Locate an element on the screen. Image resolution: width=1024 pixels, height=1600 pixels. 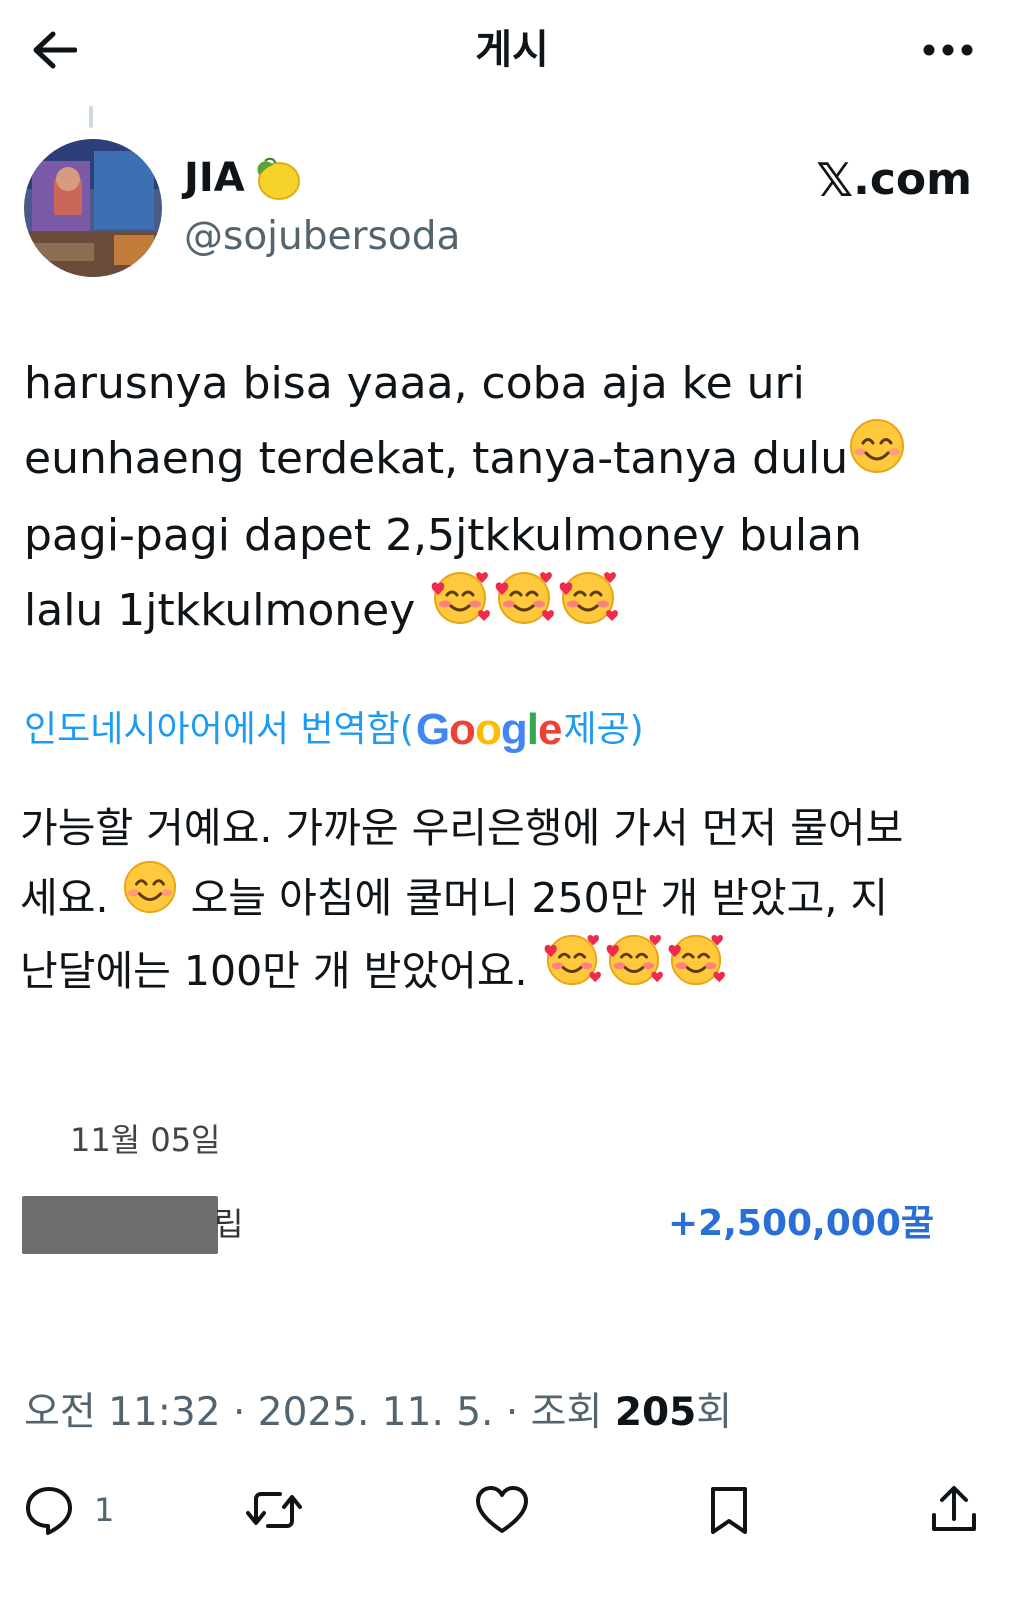
x-logo-icon: 𝕏 is located at coordinates (834, 180).